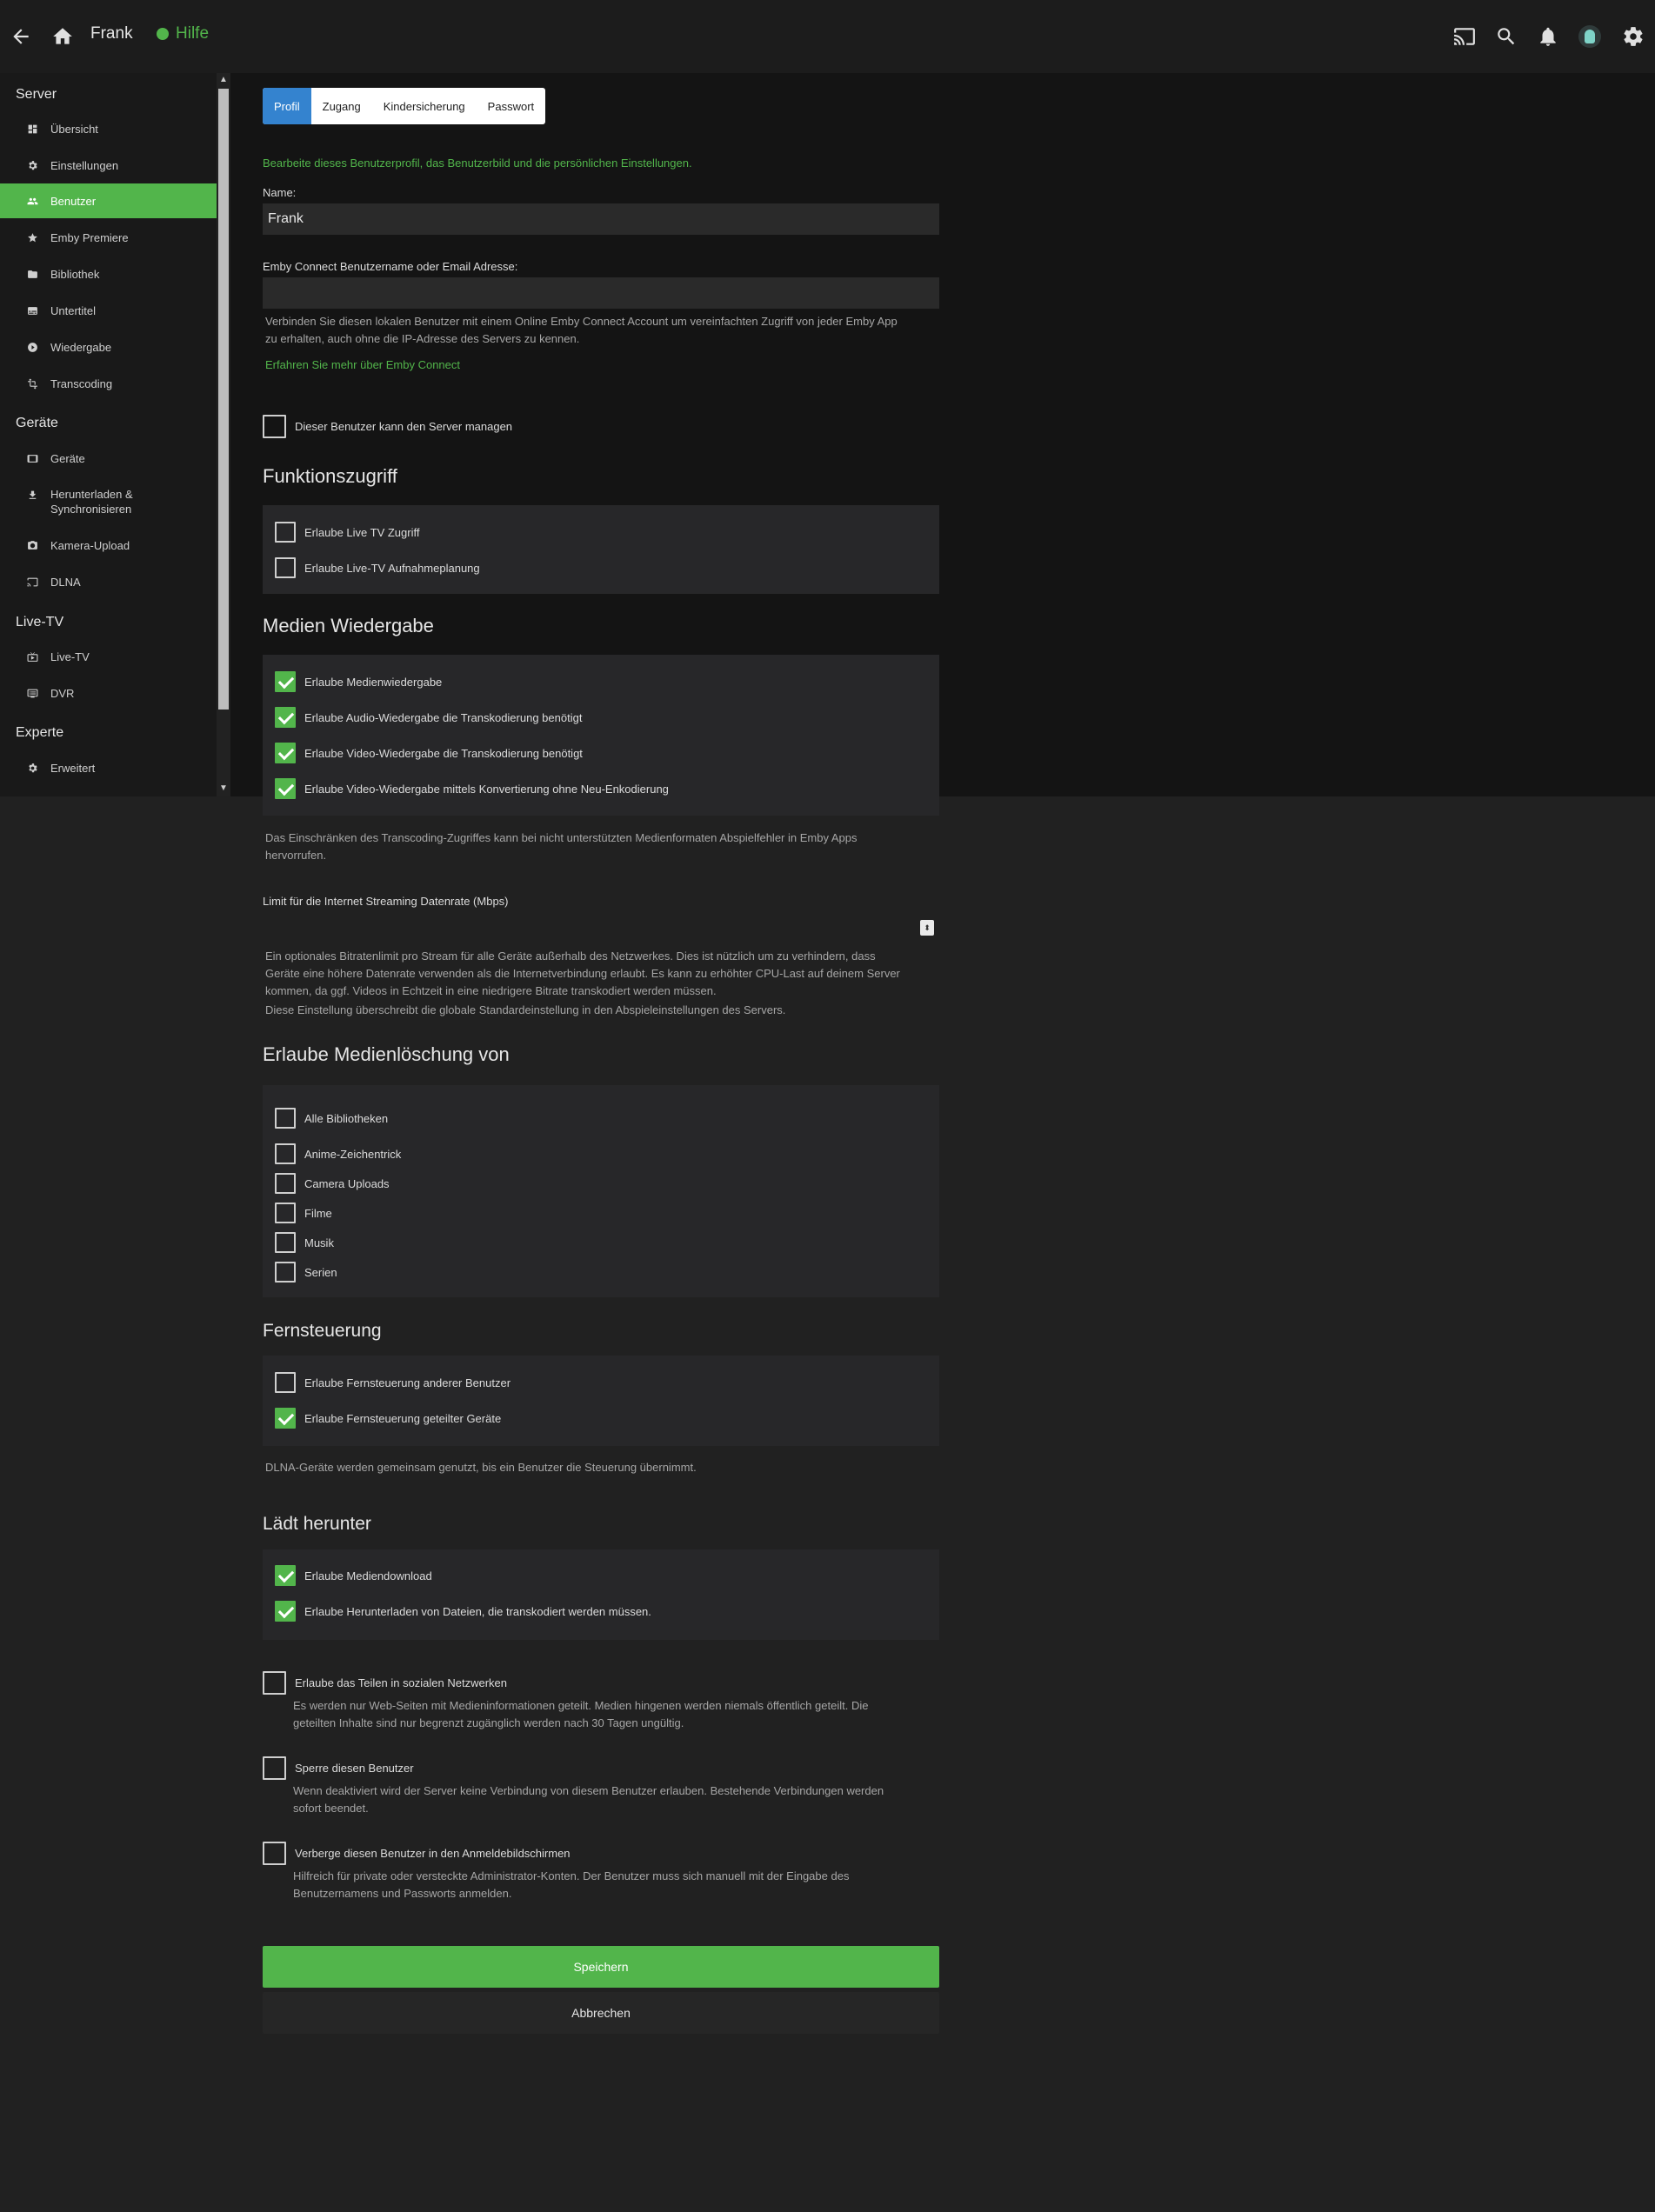 The image size is (1655, 2212). Describe the element at coordinates (1464, 36) in the screenshot. I see `cast-icon` at that location.